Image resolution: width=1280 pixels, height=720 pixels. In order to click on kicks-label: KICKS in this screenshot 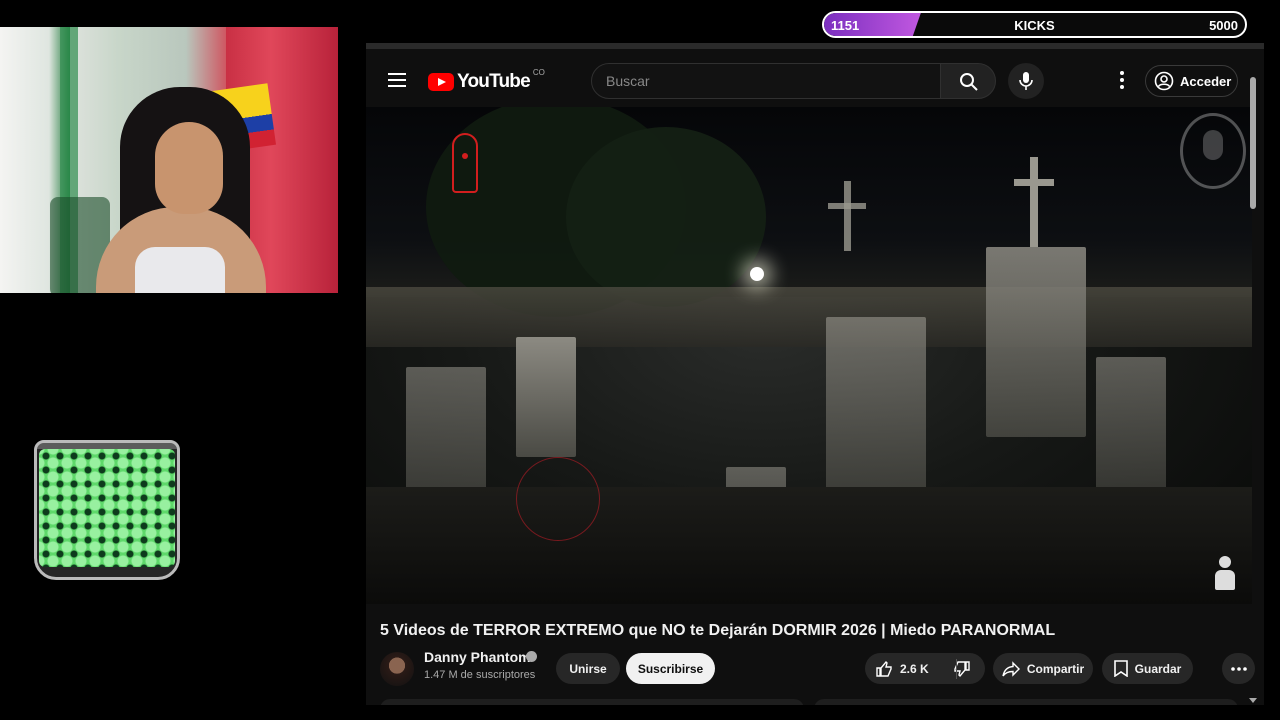, I will do `click(1034, 25)`.